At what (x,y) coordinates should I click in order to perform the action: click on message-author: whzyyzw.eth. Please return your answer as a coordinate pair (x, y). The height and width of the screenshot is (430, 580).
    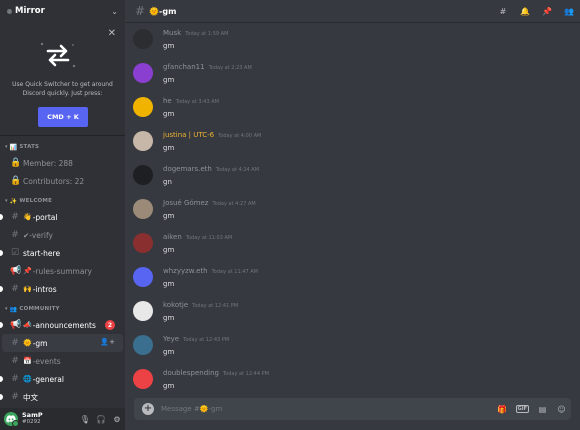
    Looking at the image, I should click on (185, 271).